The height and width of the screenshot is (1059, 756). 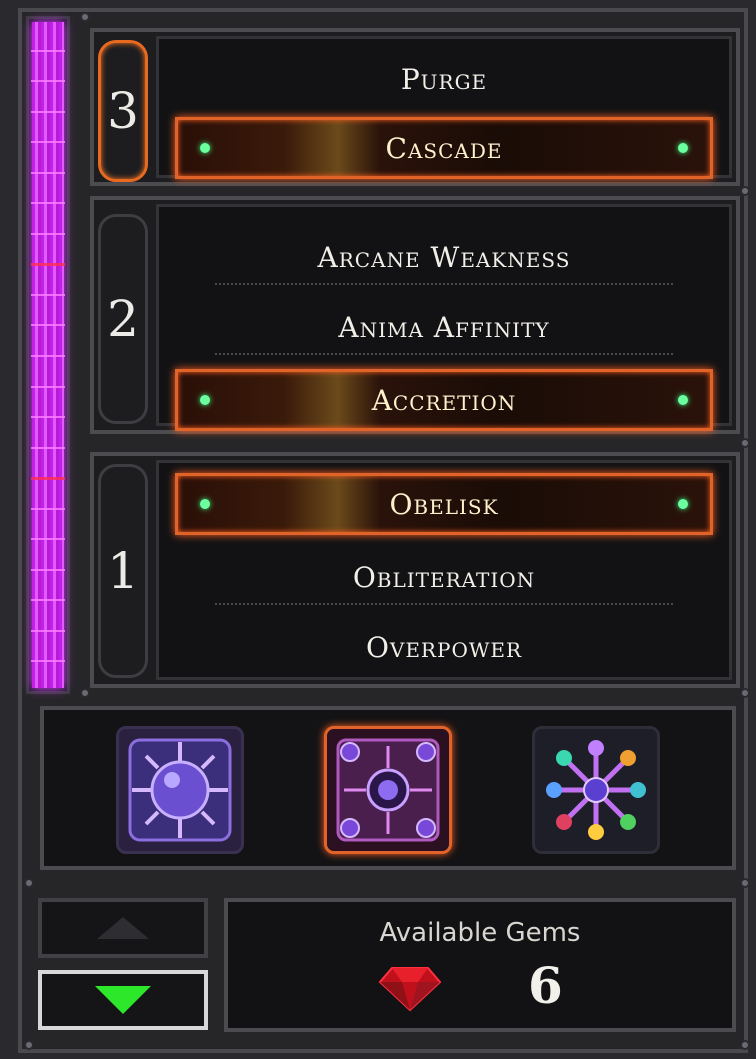 I want to click on triangle-down-icon, so click(x=123, y=1000).